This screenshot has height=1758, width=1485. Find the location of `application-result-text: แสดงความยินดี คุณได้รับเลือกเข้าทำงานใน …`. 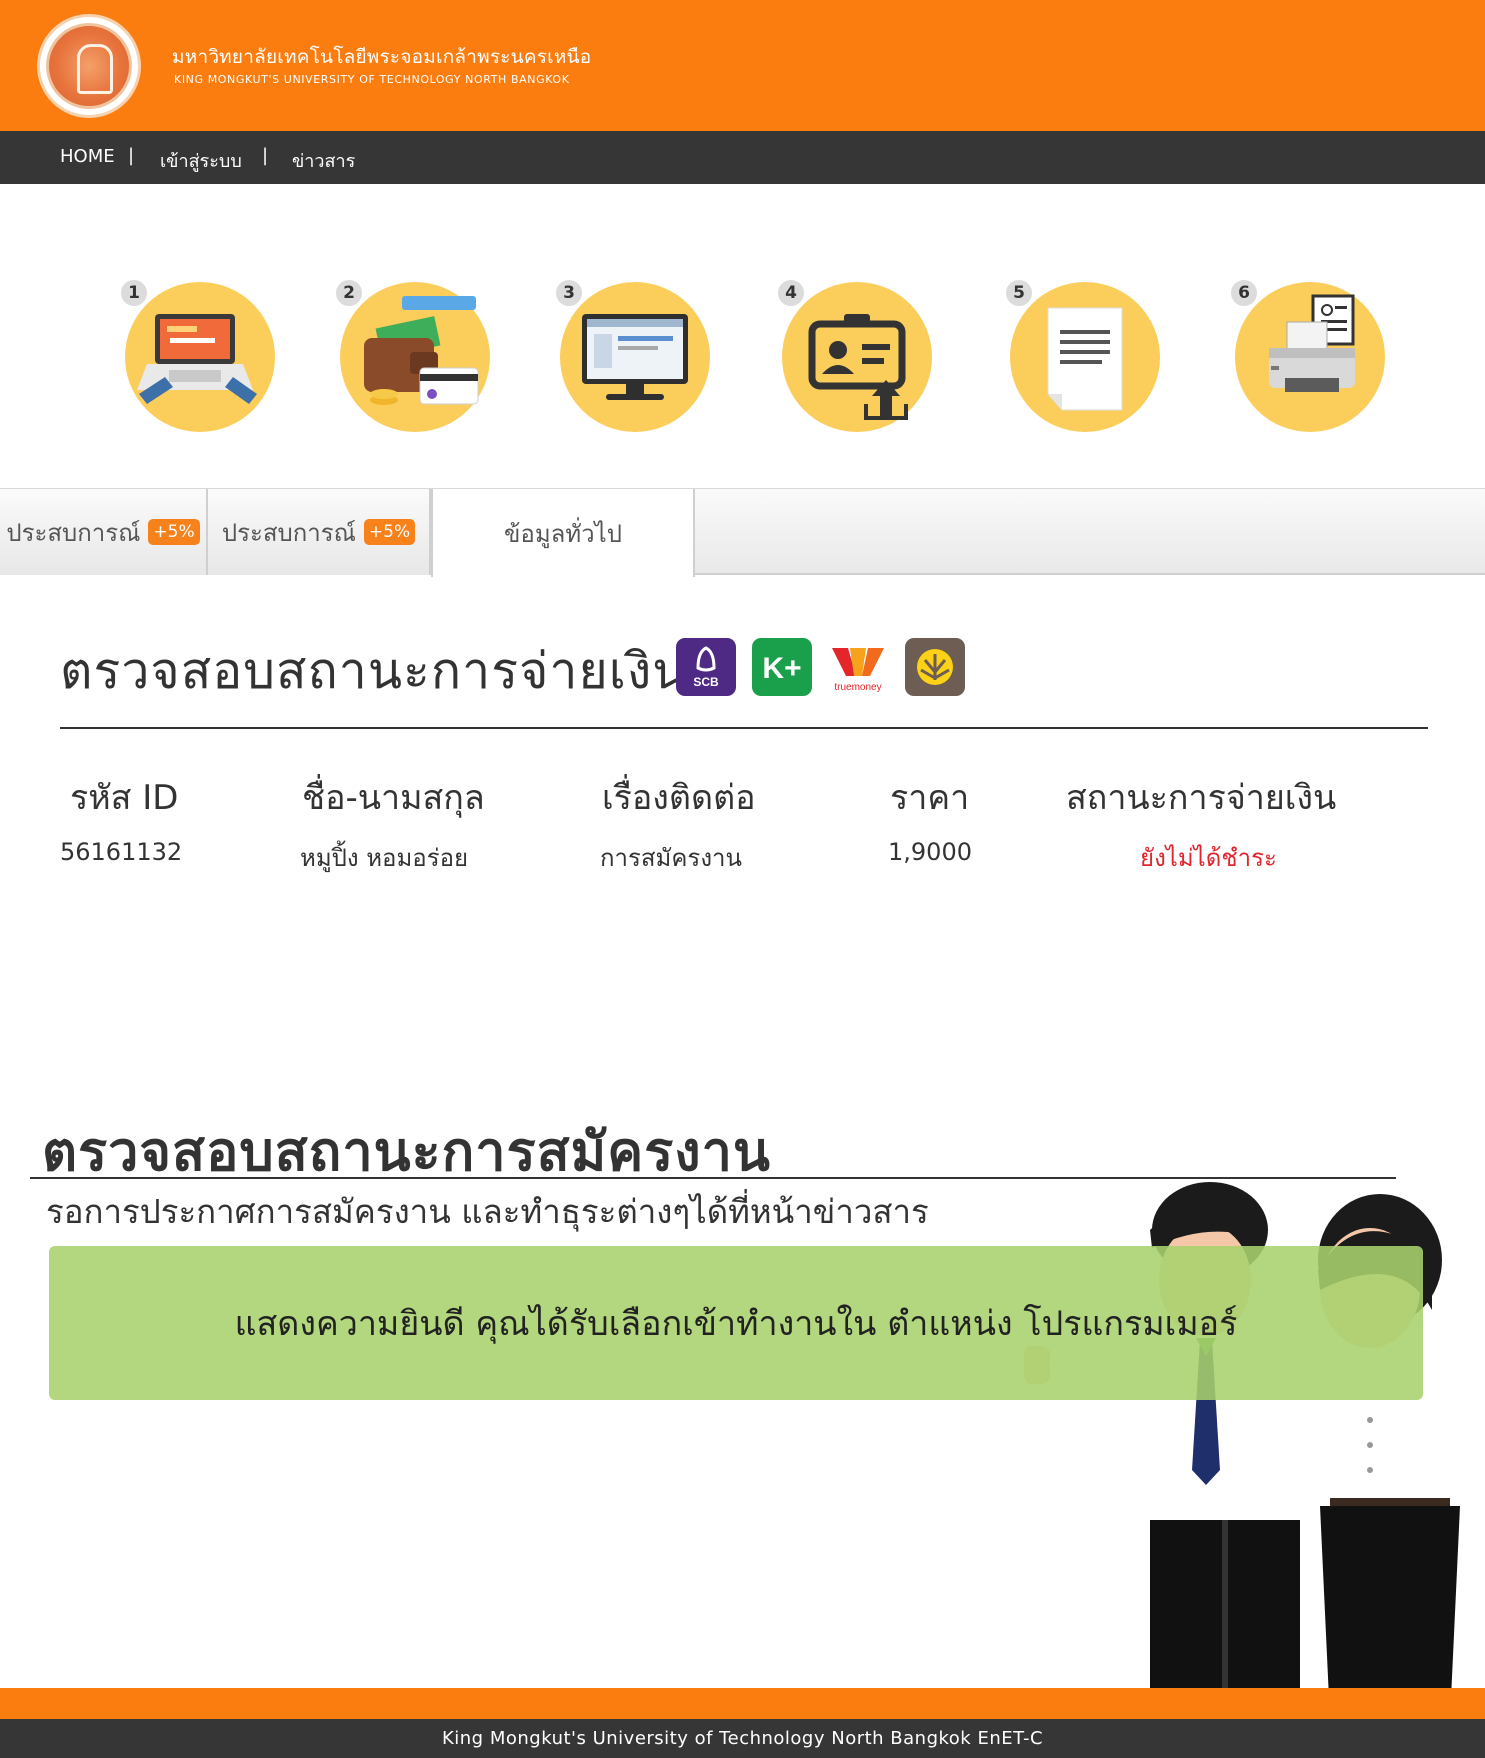

application-result-text: แสดงความยินดี คุณได้รับเลือกเข้าทำงานใน … is located at coordinates (736, 1324).